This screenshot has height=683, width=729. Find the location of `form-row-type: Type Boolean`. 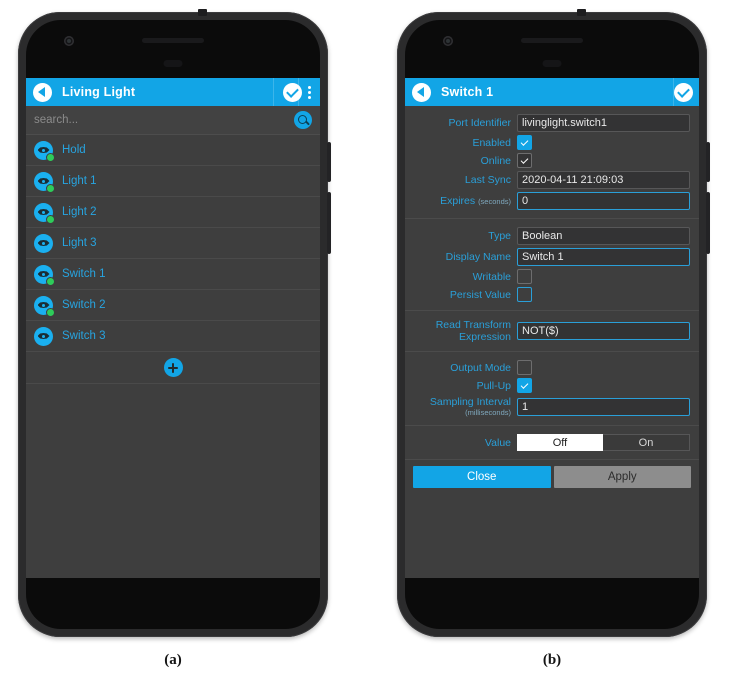

form-row-type: Type Boolean is located at coordinates (552, 236).